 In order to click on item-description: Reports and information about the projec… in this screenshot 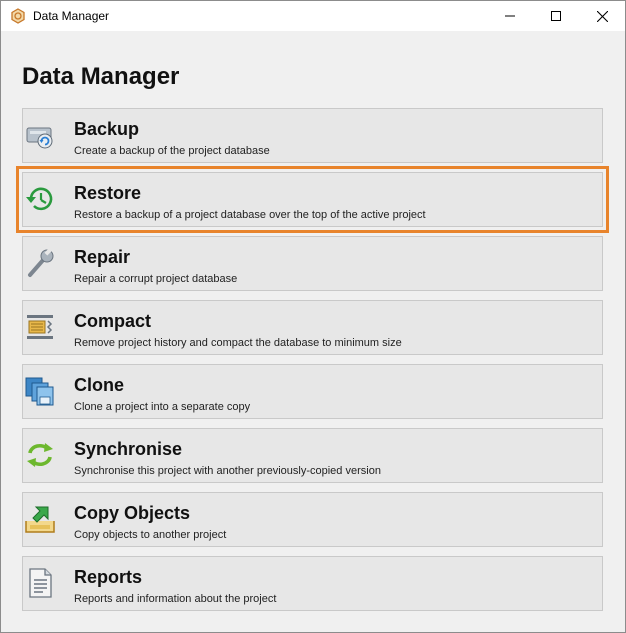, I will do `click(175, 599)`.